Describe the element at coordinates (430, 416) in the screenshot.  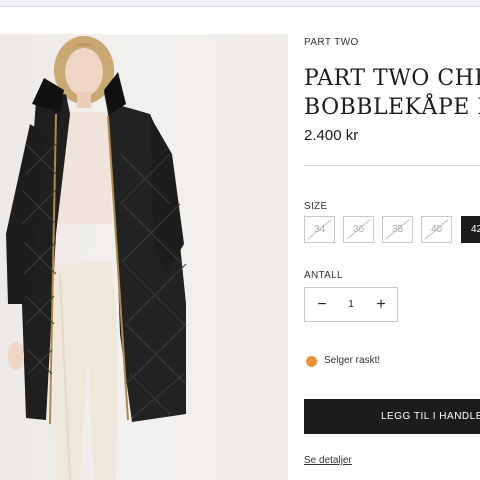
I see `add-to-cart-label: LEGG TIL I HANDLEKURV` at that location.